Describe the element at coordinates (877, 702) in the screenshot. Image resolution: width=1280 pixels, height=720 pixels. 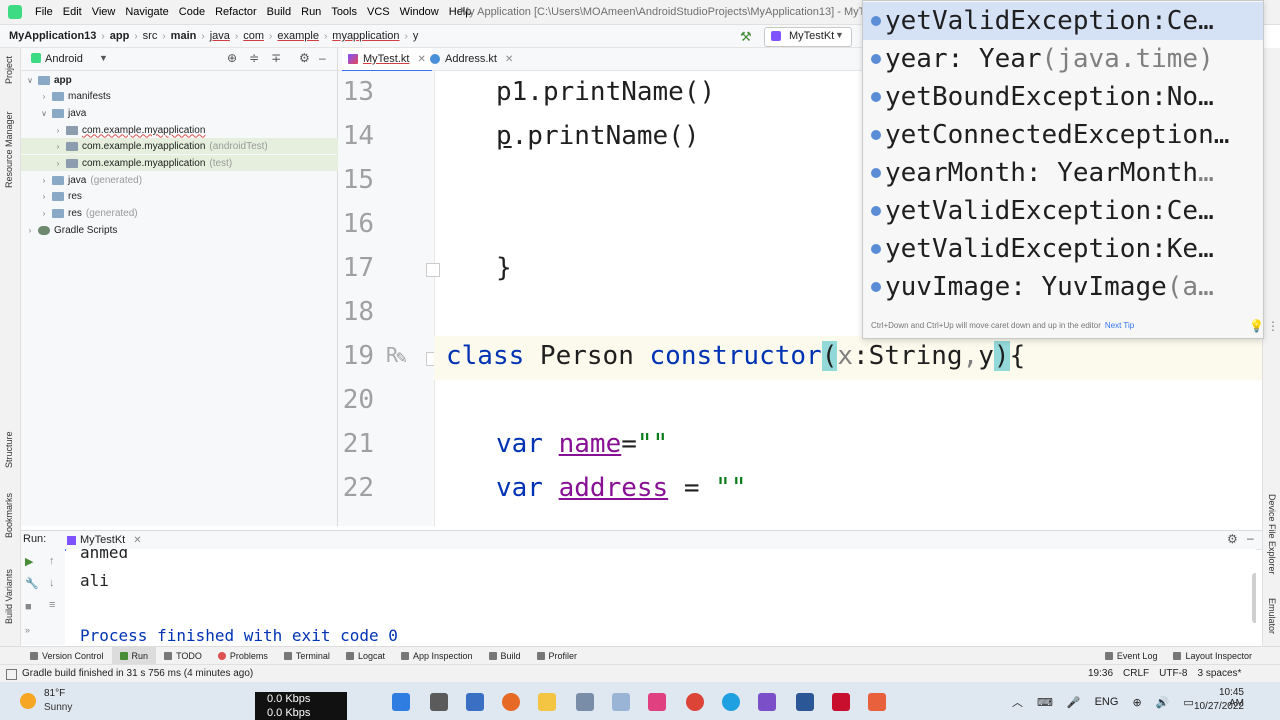
I see `canva-icon` at that location.